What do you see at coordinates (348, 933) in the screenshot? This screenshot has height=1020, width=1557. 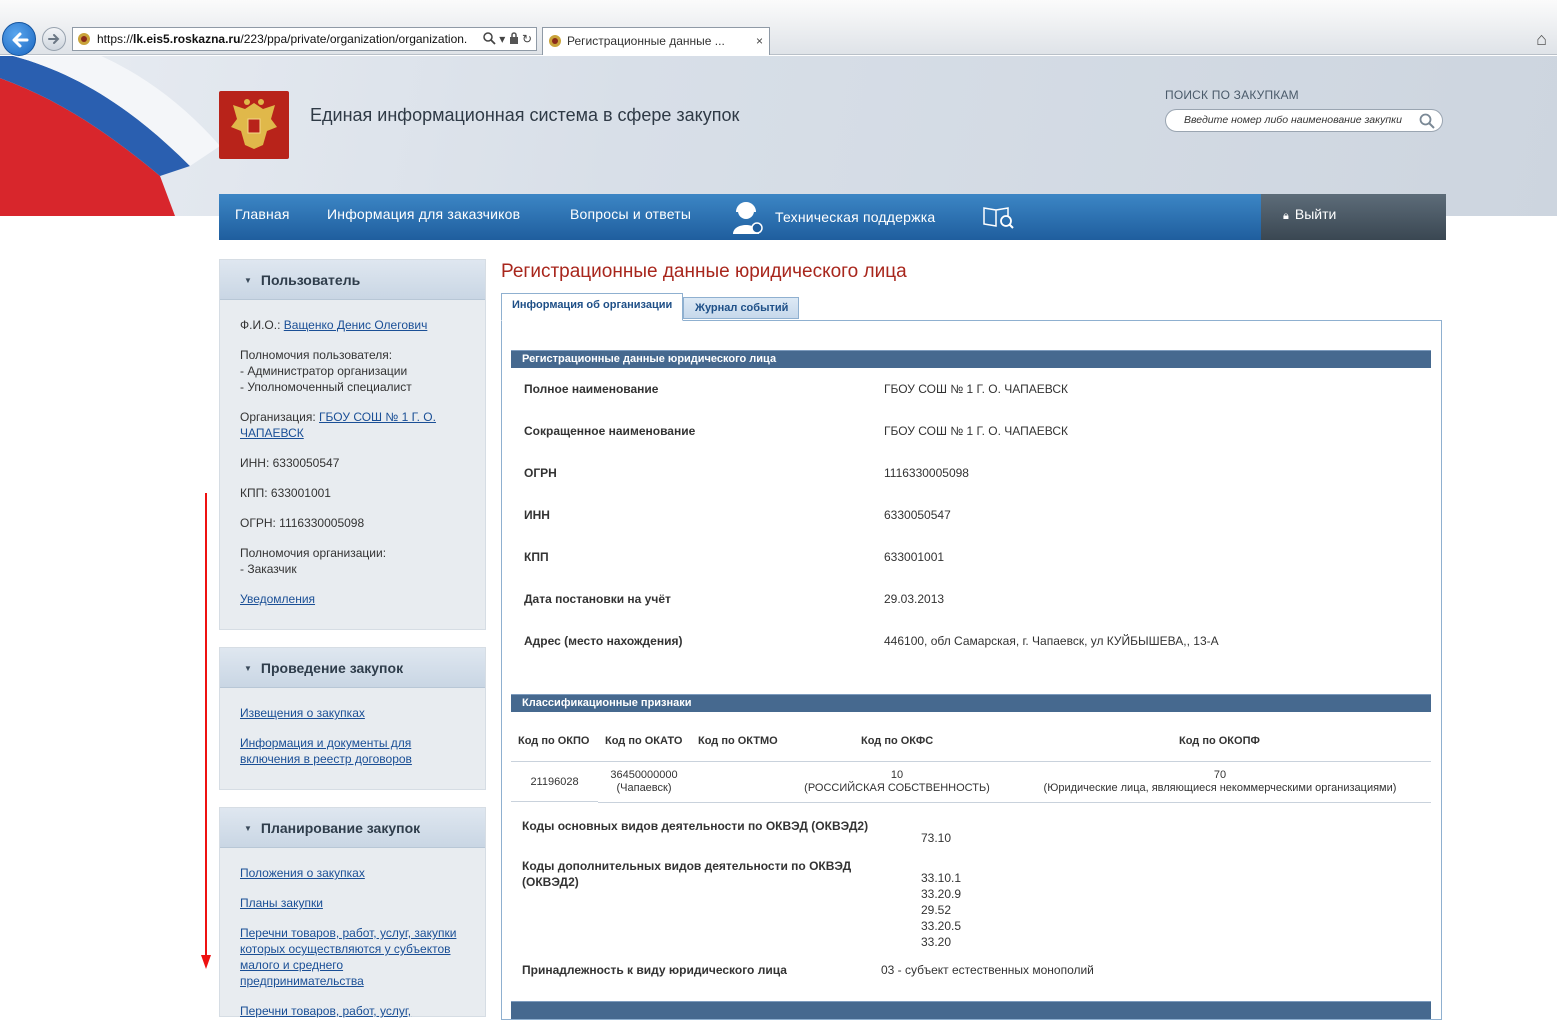 I see `sme-lists-link: Перечни товаров, работ, услуг, закупки` at bounding box center [348, 933].